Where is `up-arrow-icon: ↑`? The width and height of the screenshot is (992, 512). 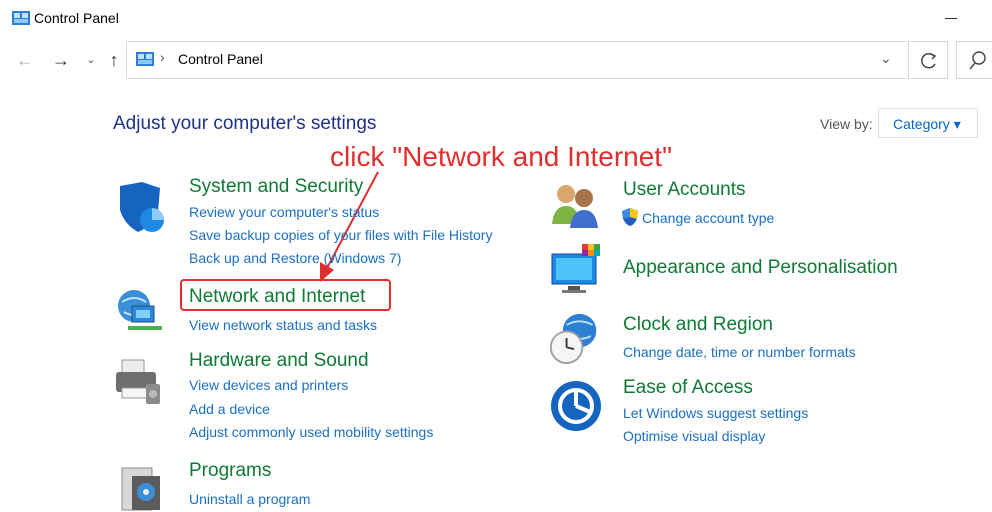
up-arrow-icon: ↑ is located at coordinates (114, 60).